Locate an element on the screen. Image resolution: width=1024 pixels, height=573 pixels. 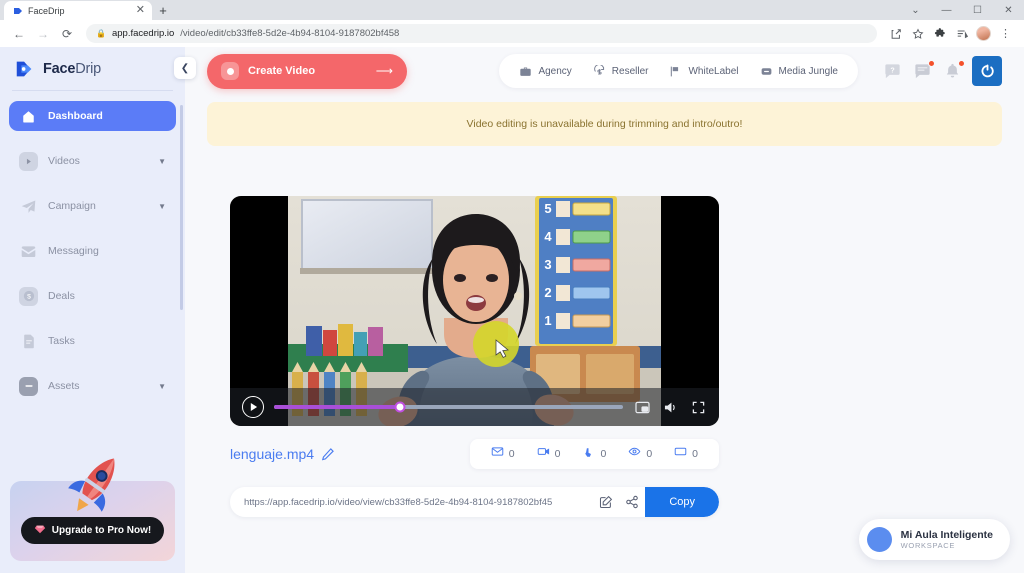
sidebar-item-deals: $ Deals is located at coordinates (92, 296).